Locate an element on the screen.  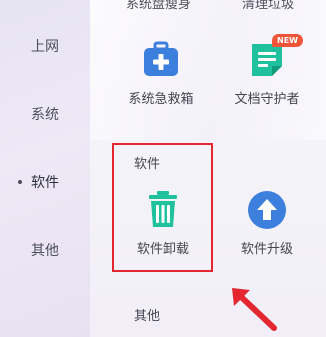
sidebar-item-label: 上网 is located at coordinates (45, 47).